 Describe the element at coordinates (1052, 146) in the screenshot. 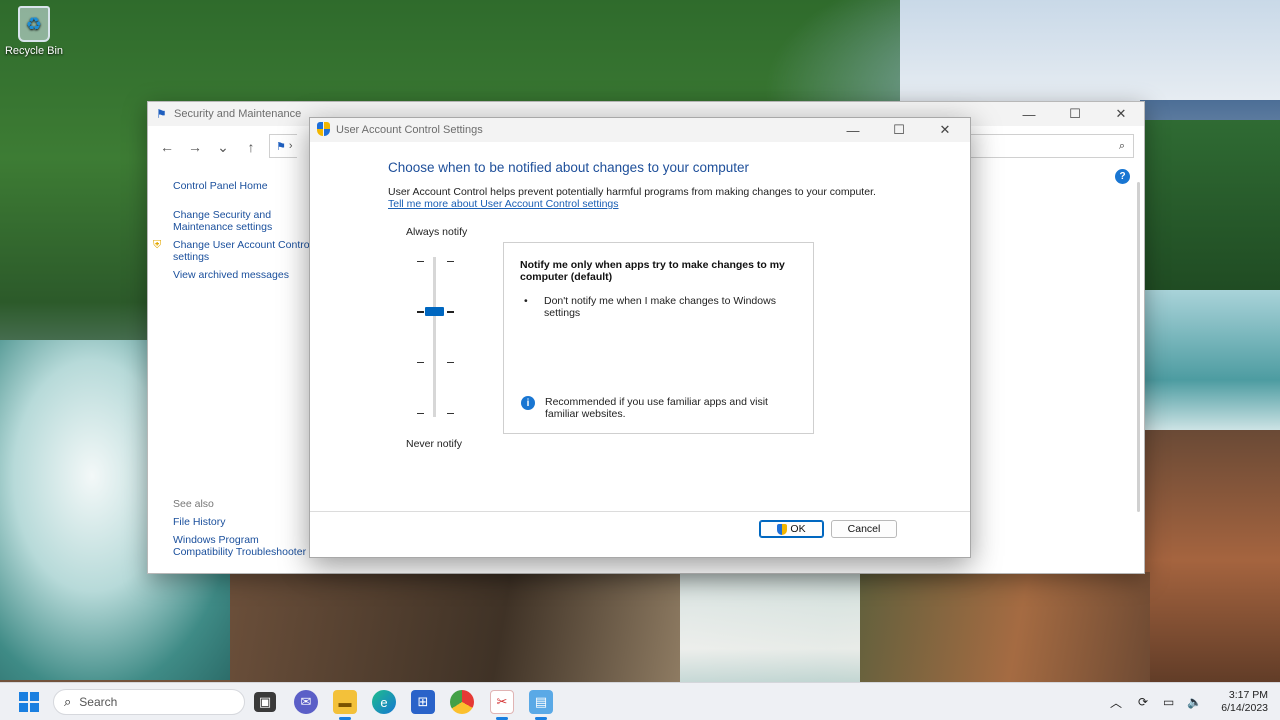

I see `search-input: ⌕` at that location.